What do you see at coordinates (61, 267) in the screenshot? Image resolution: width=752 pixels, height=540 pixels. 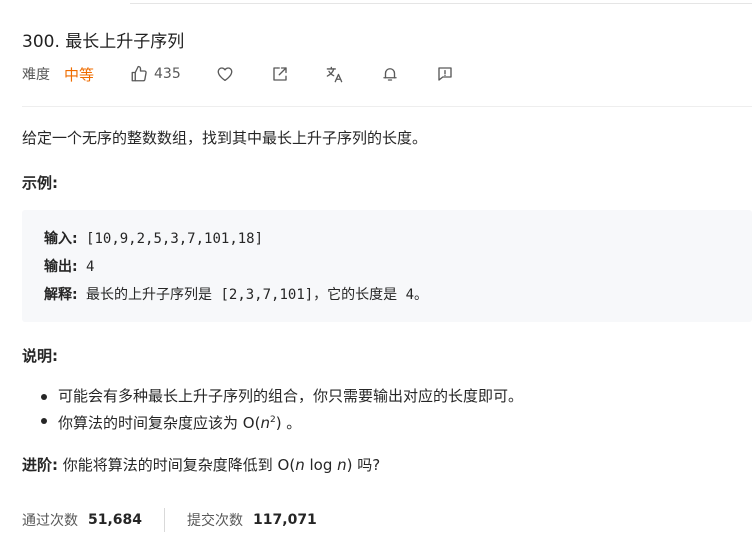 I see `output-label: 输出:` at bounding box center [61, 267].